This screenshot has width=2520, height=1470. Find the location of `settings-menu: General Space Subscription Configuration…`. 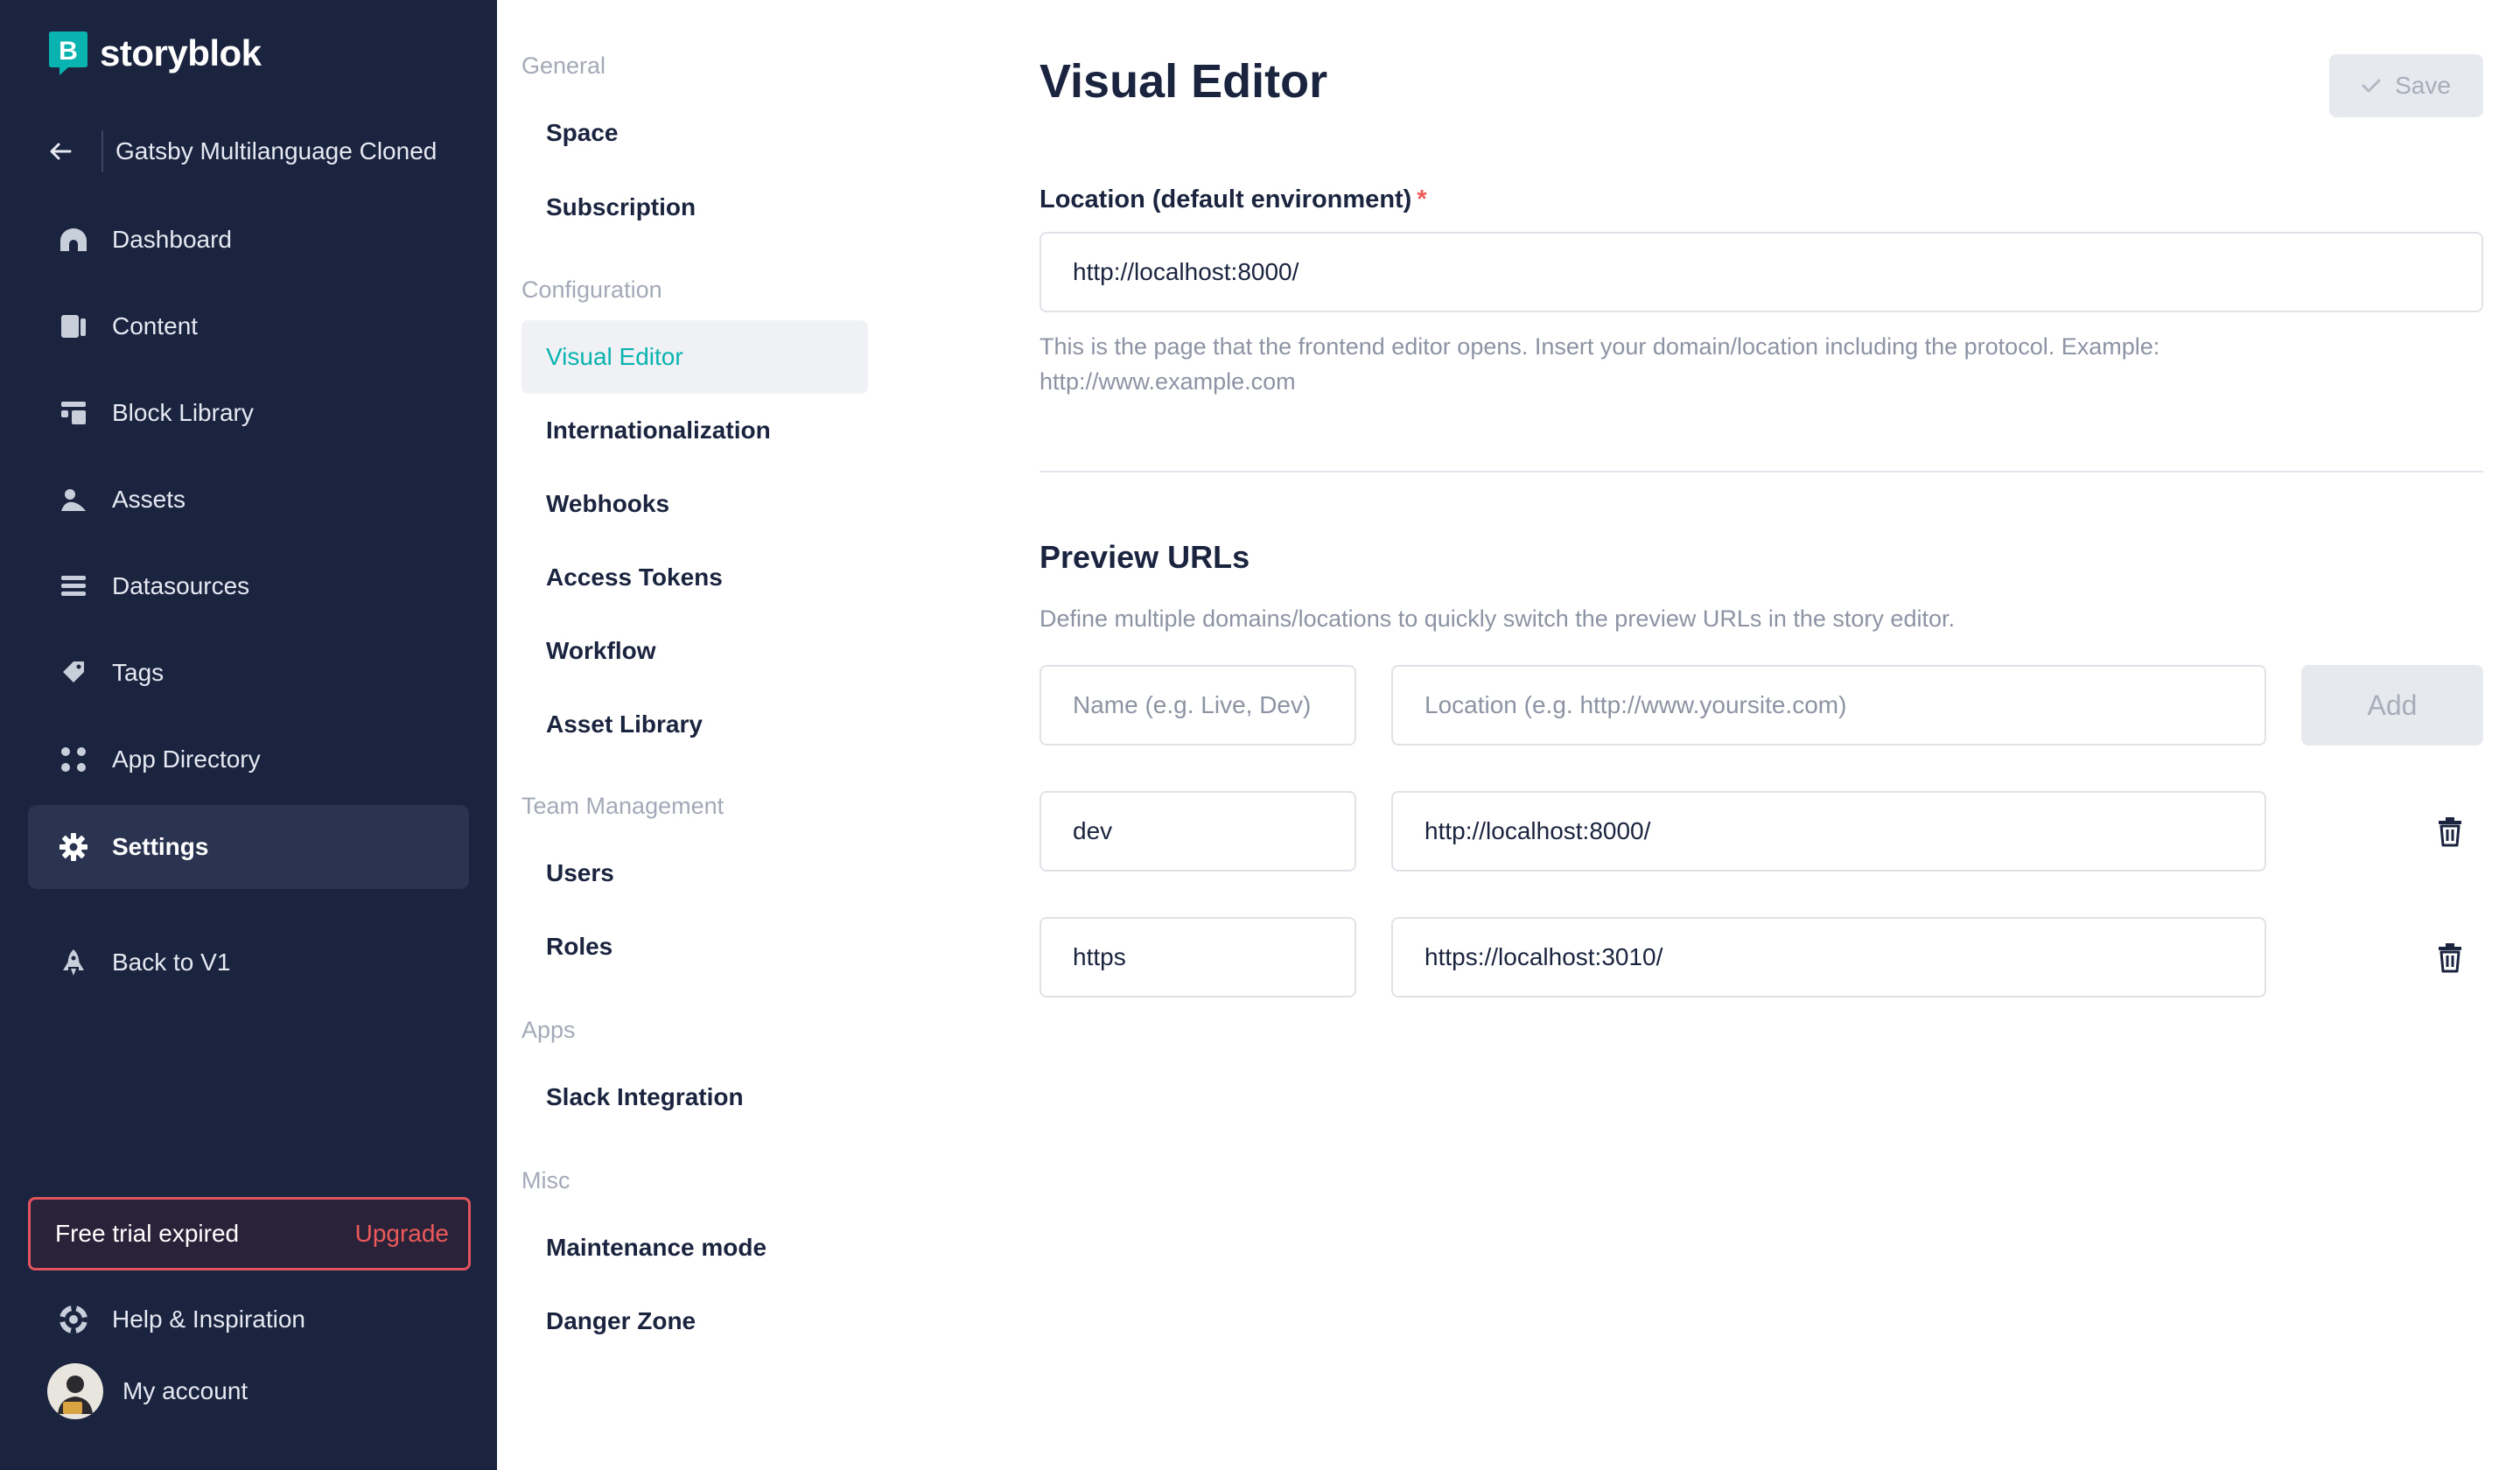

settings-menu: General Space Subscription Configuration… is located at coordinates (682, 735).